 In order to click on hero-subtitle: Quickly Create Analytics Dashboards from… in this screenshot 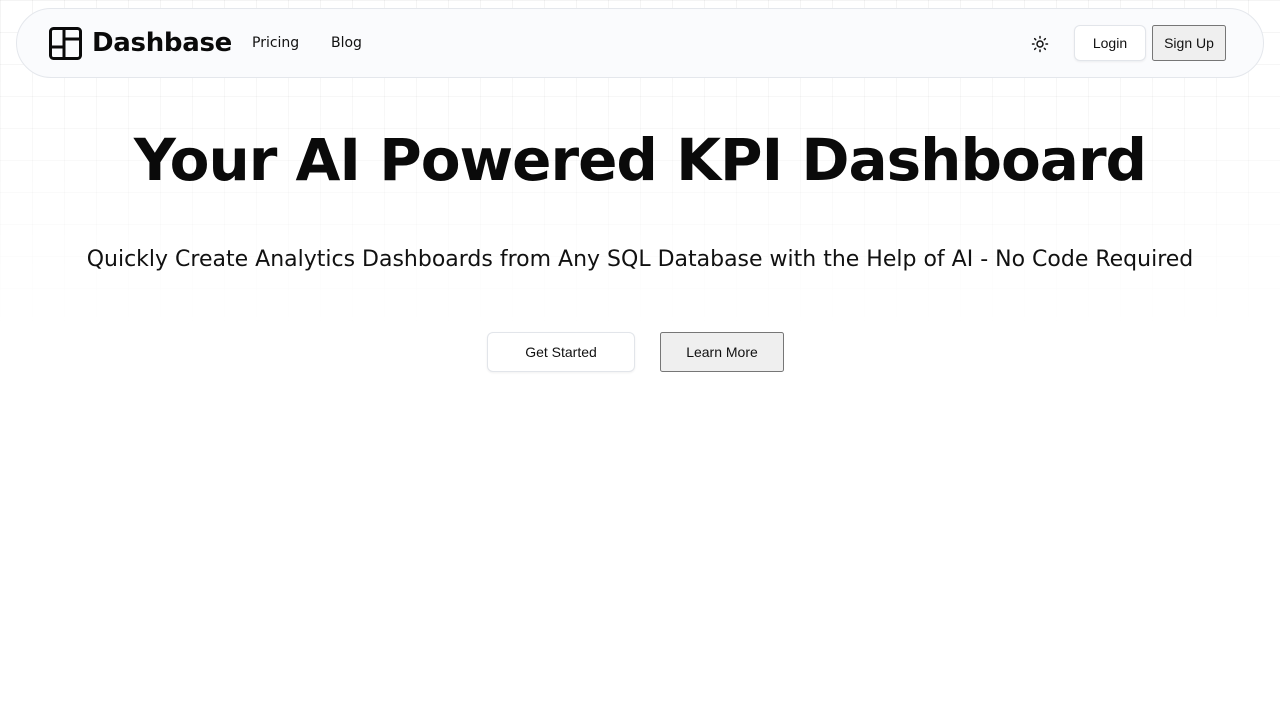, I will do `click(640, 259)`.